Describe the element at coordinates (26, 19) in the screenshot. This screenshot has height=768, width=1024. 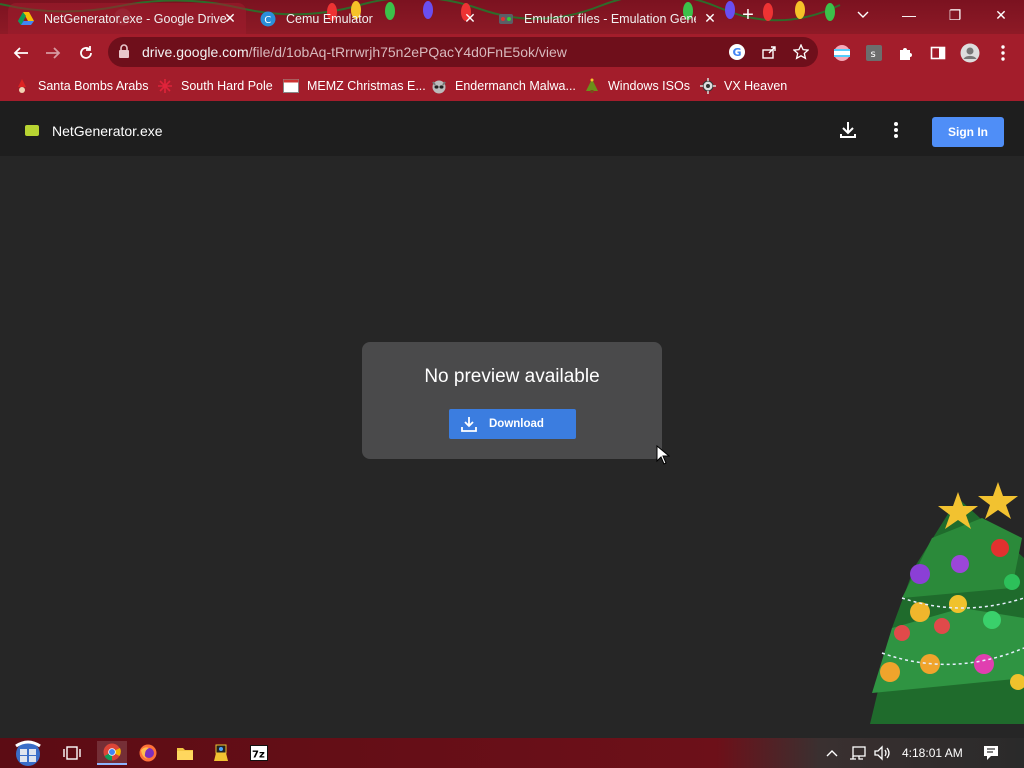
I see `google-drive-icon` at that location.